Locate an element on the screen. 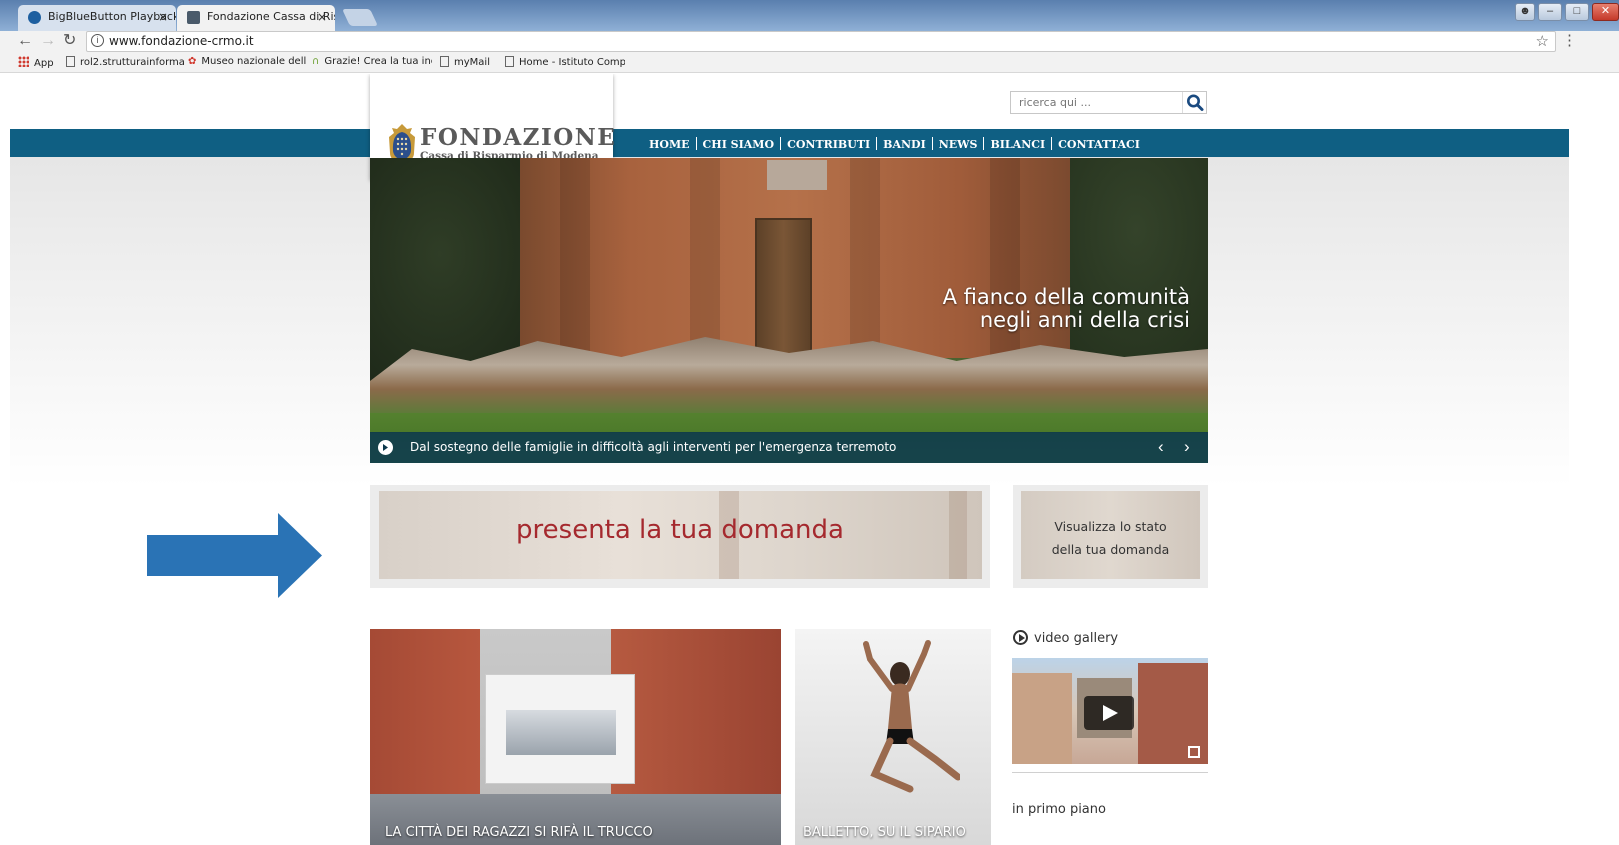  search-input is located at coordinates (1097, 102).